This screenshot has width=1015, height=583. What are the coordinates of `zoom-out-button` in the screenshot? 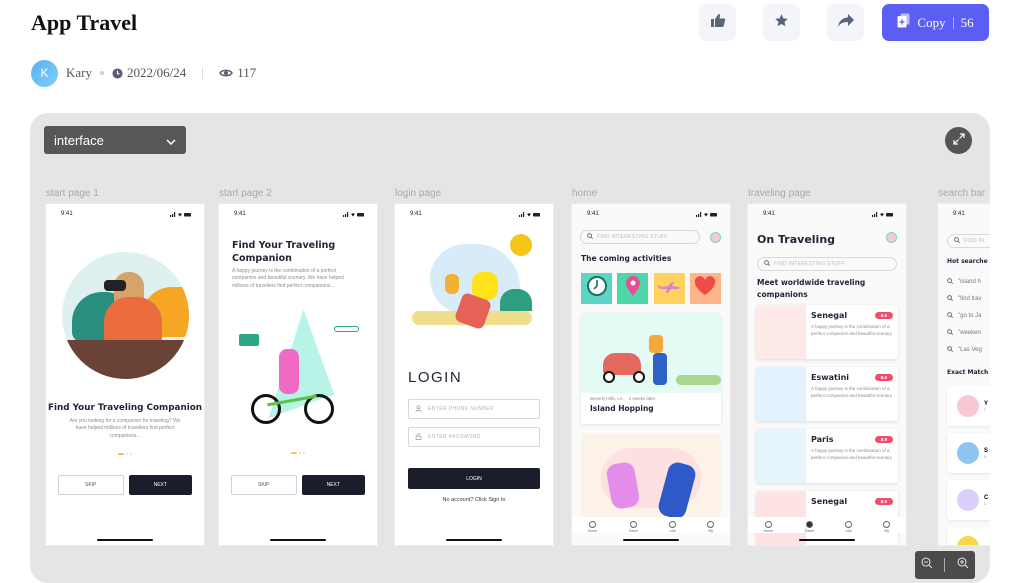 It's located at (927, 565).